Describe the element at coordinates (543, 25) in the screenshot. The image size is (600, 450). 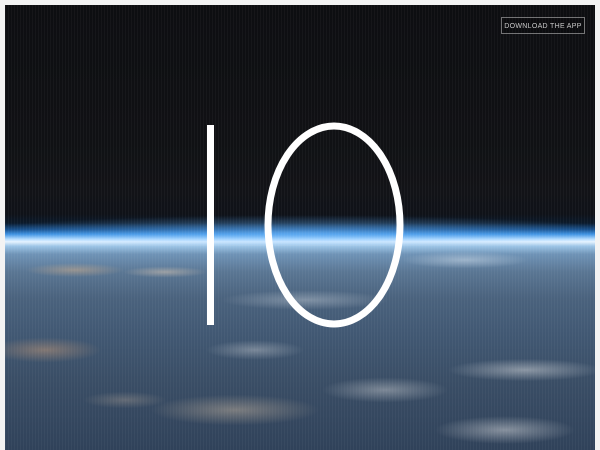
I see `download-app-button: DOWNLOAD THE APP` at that location.